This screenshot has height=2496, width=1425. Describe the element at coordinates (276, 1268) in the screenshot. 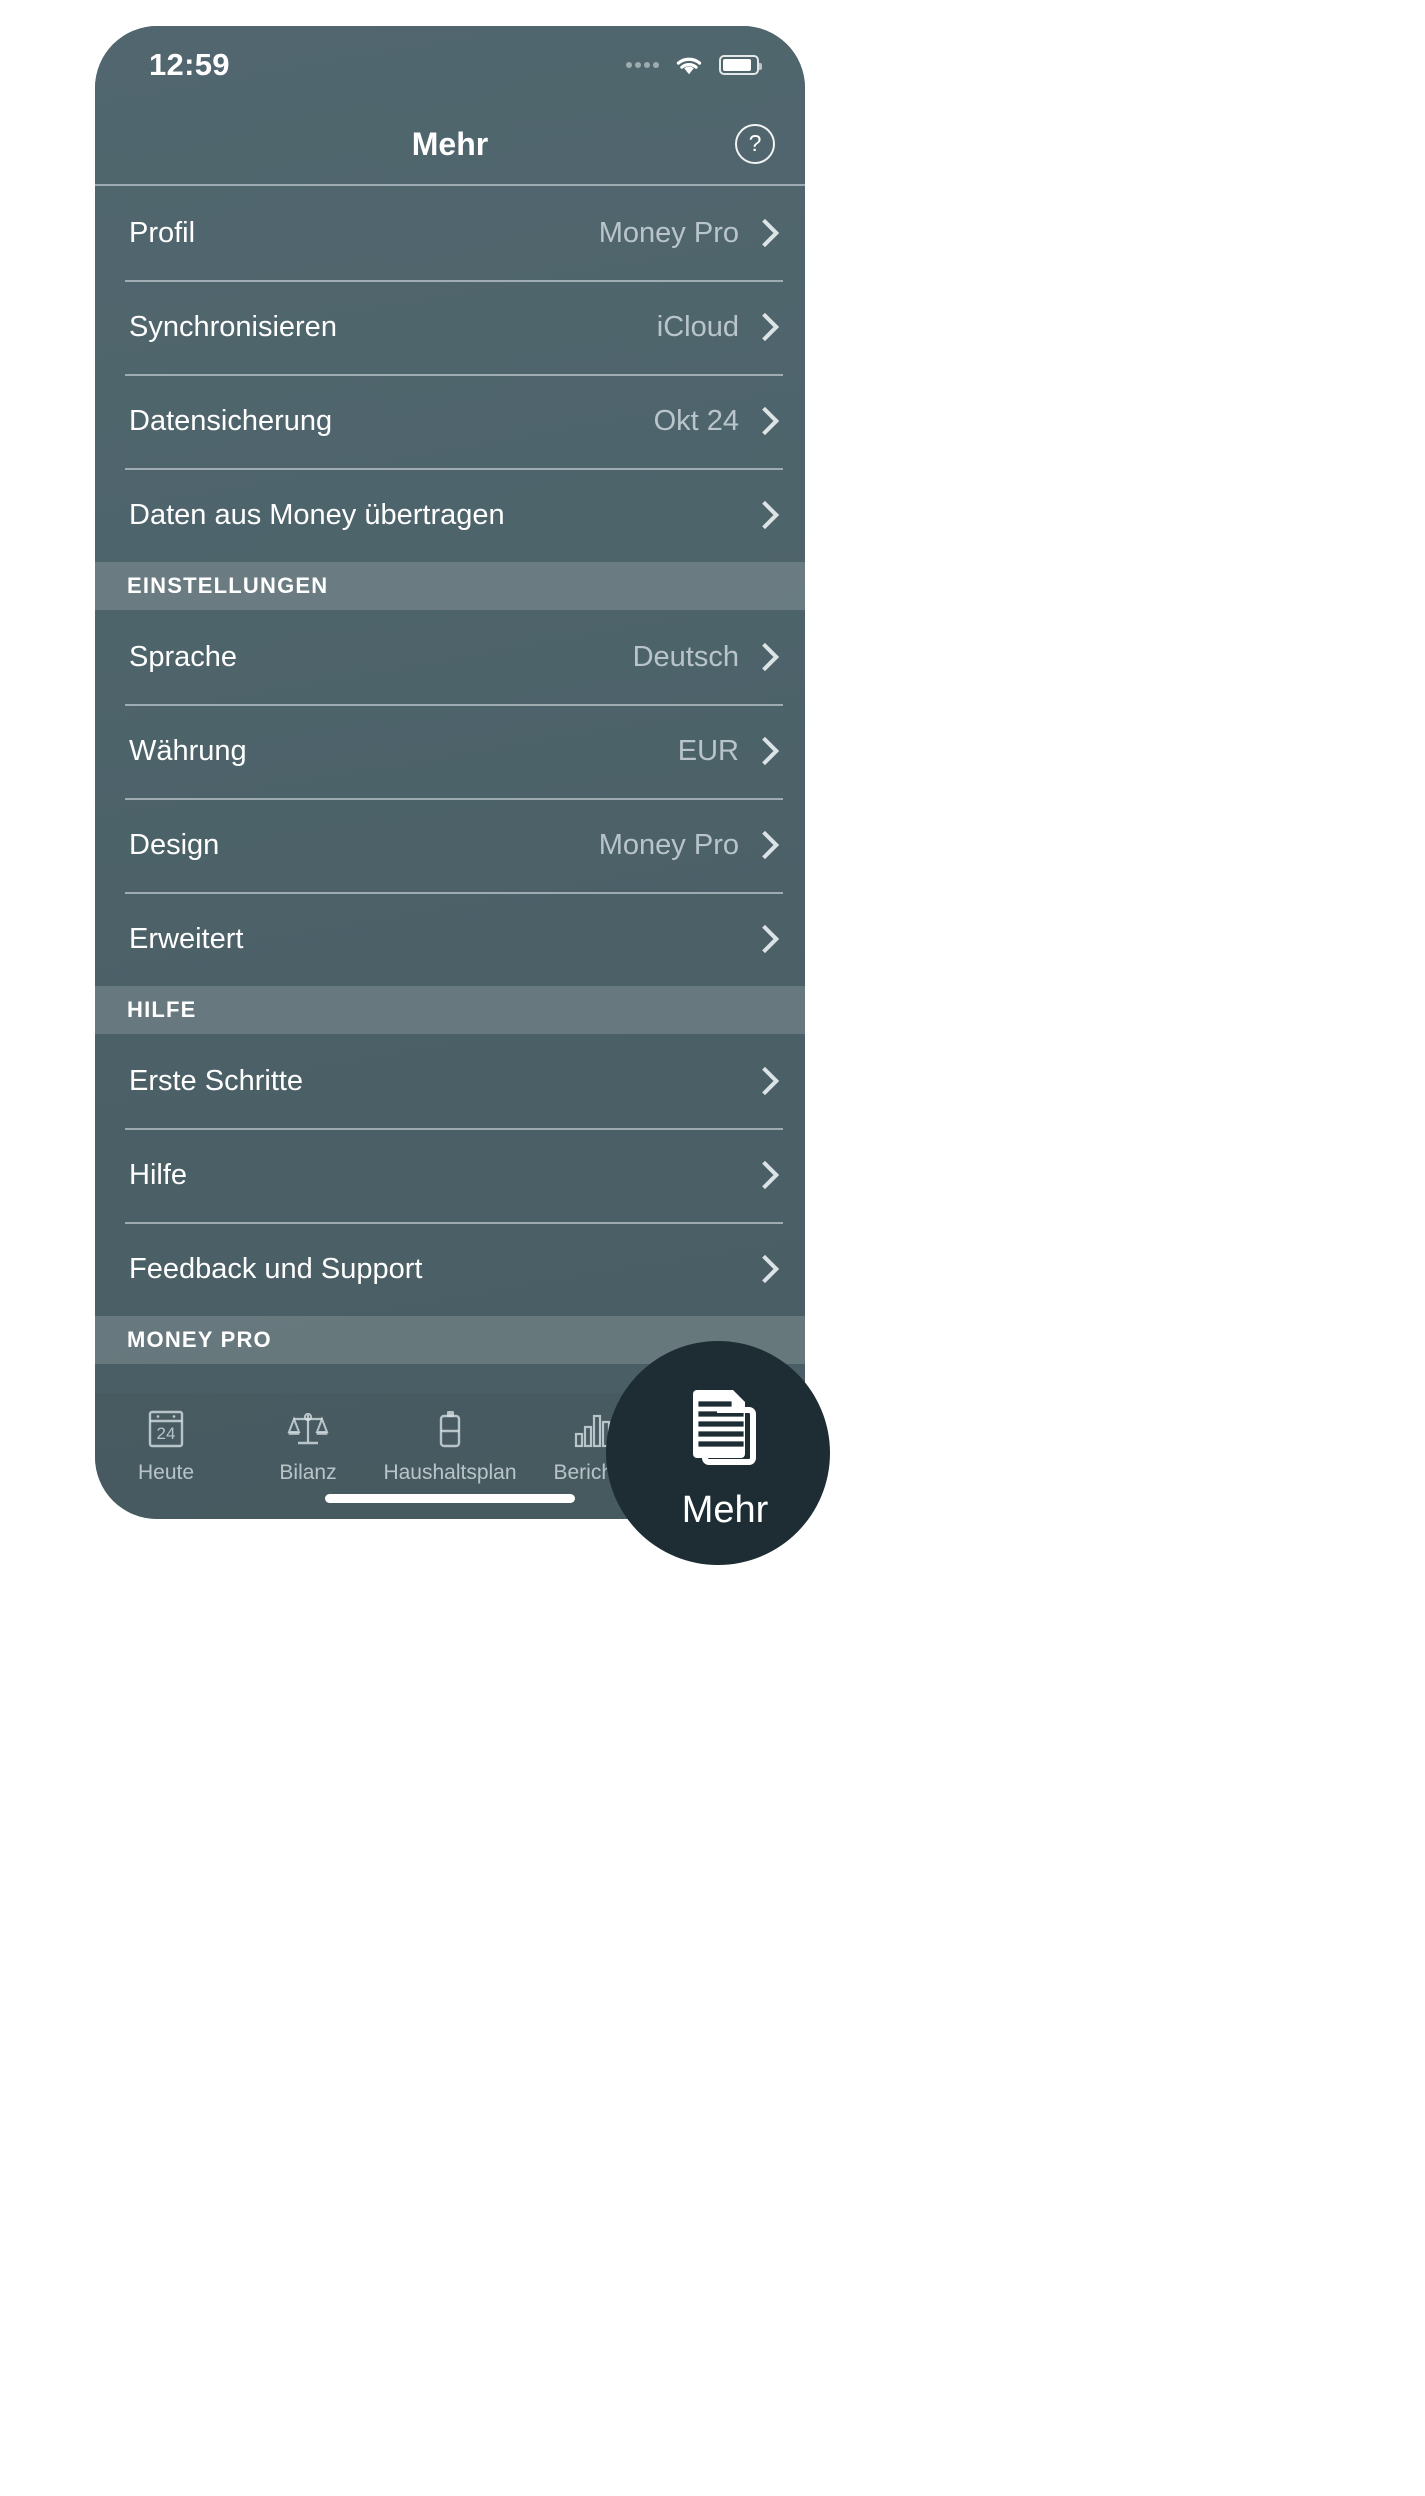

I see `settings-row-label: Feedback und Support` at that location.